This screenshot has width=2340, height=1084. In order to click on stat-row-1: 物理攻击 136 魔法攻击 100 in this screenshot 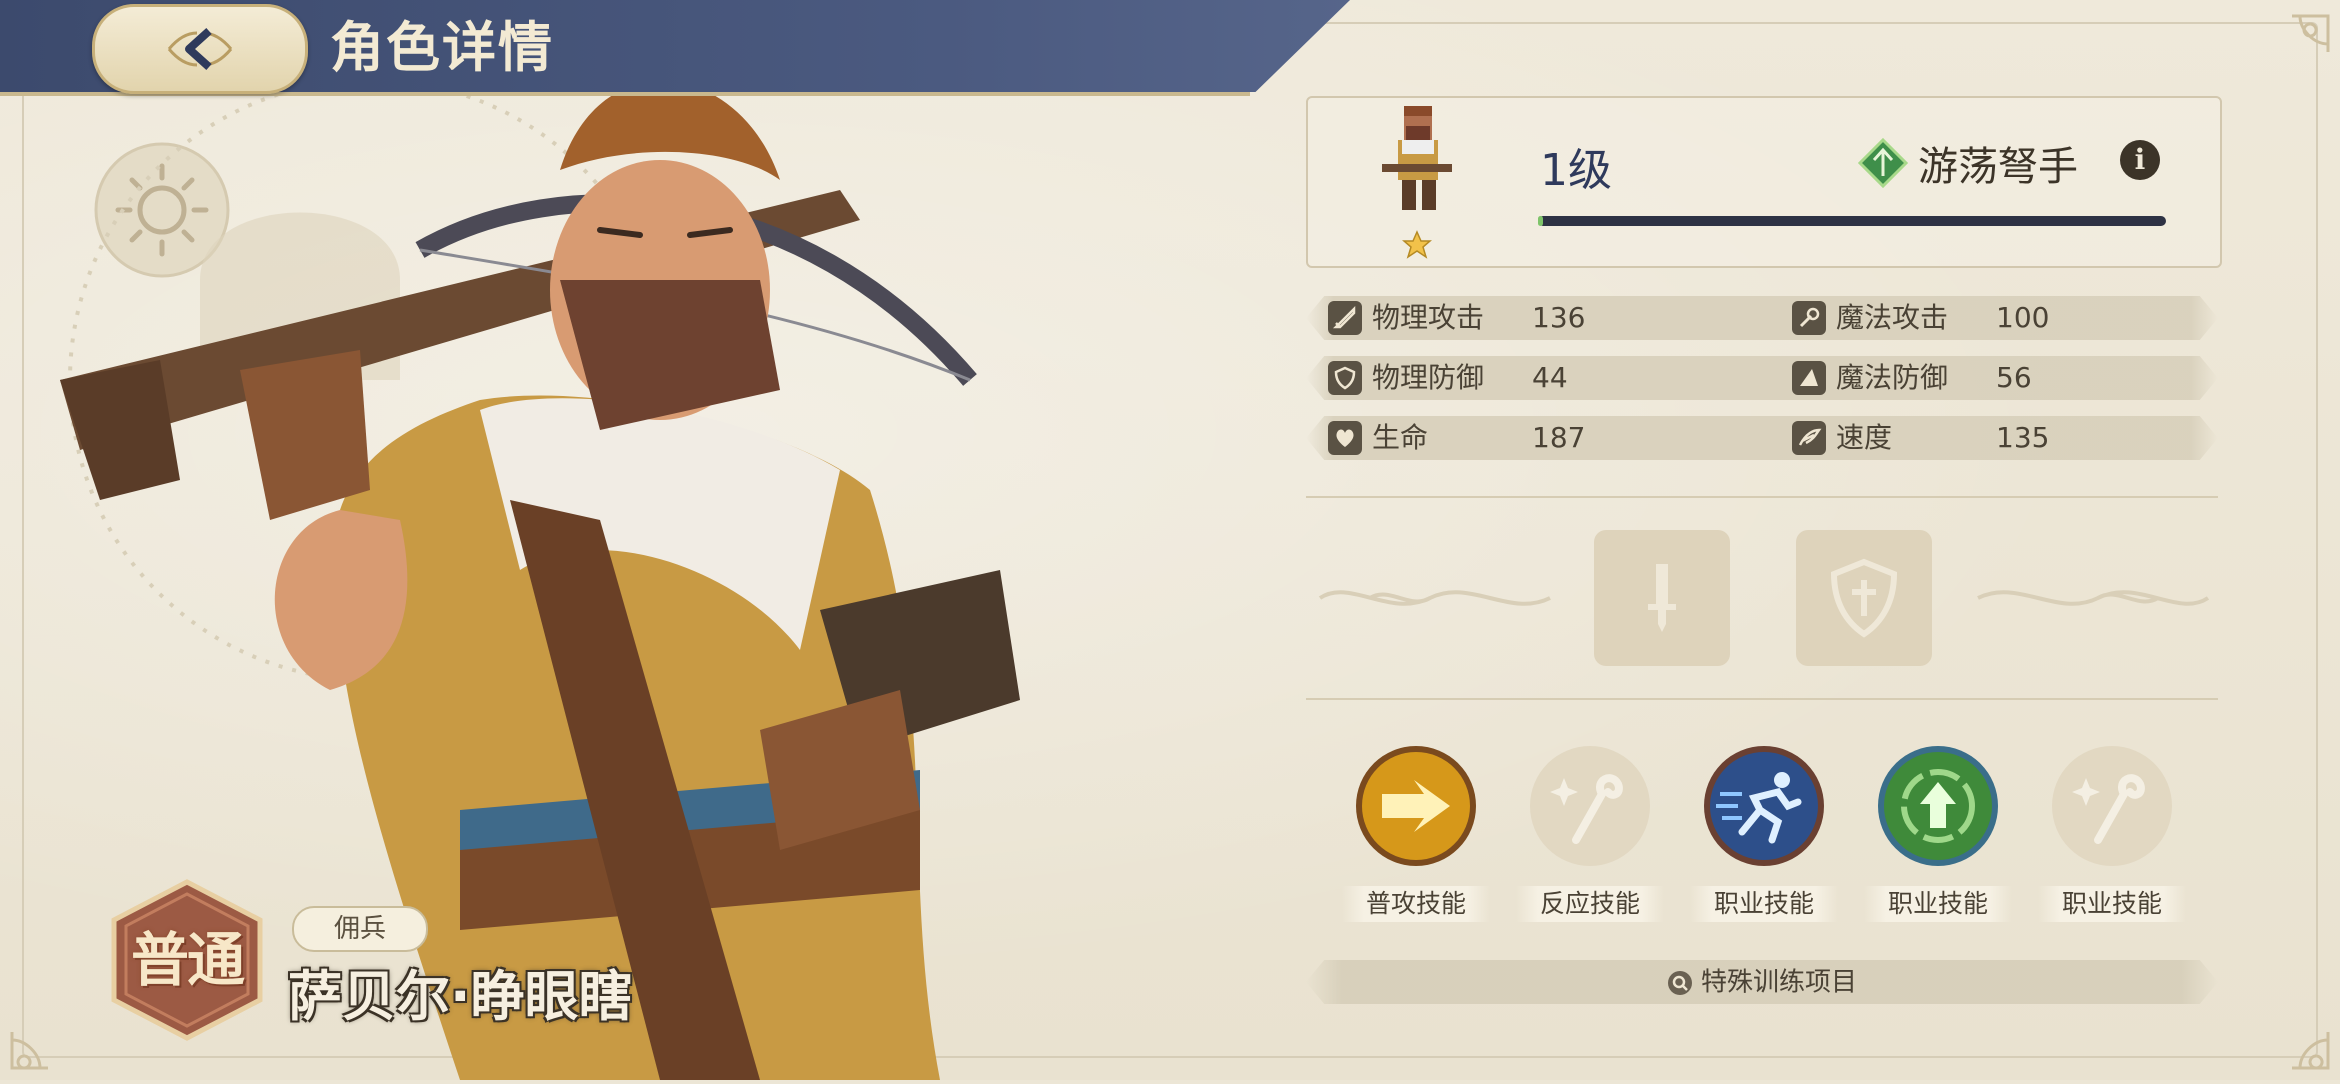, I will do `click(1762, 318)`.